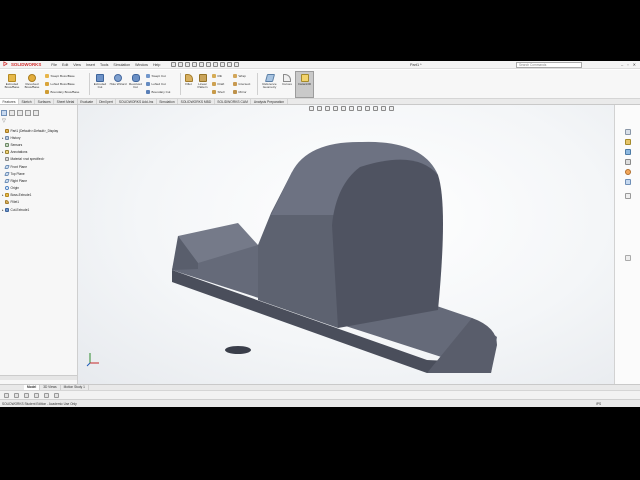 The image size is (640, 480). I want to click on panel-scrollbar, so click(38, 377).